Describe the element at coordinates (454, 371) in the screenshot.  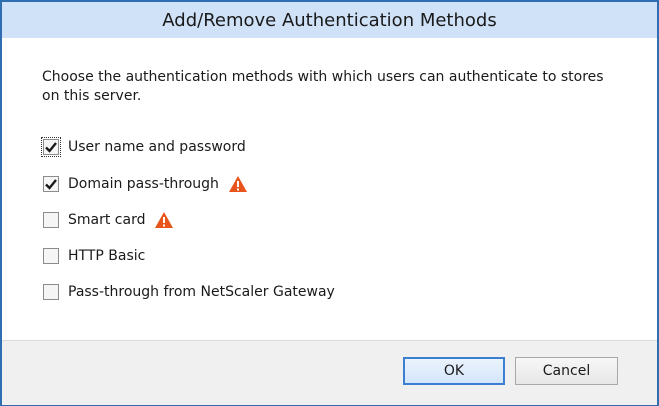
I see `ok-button: OK` at that location.